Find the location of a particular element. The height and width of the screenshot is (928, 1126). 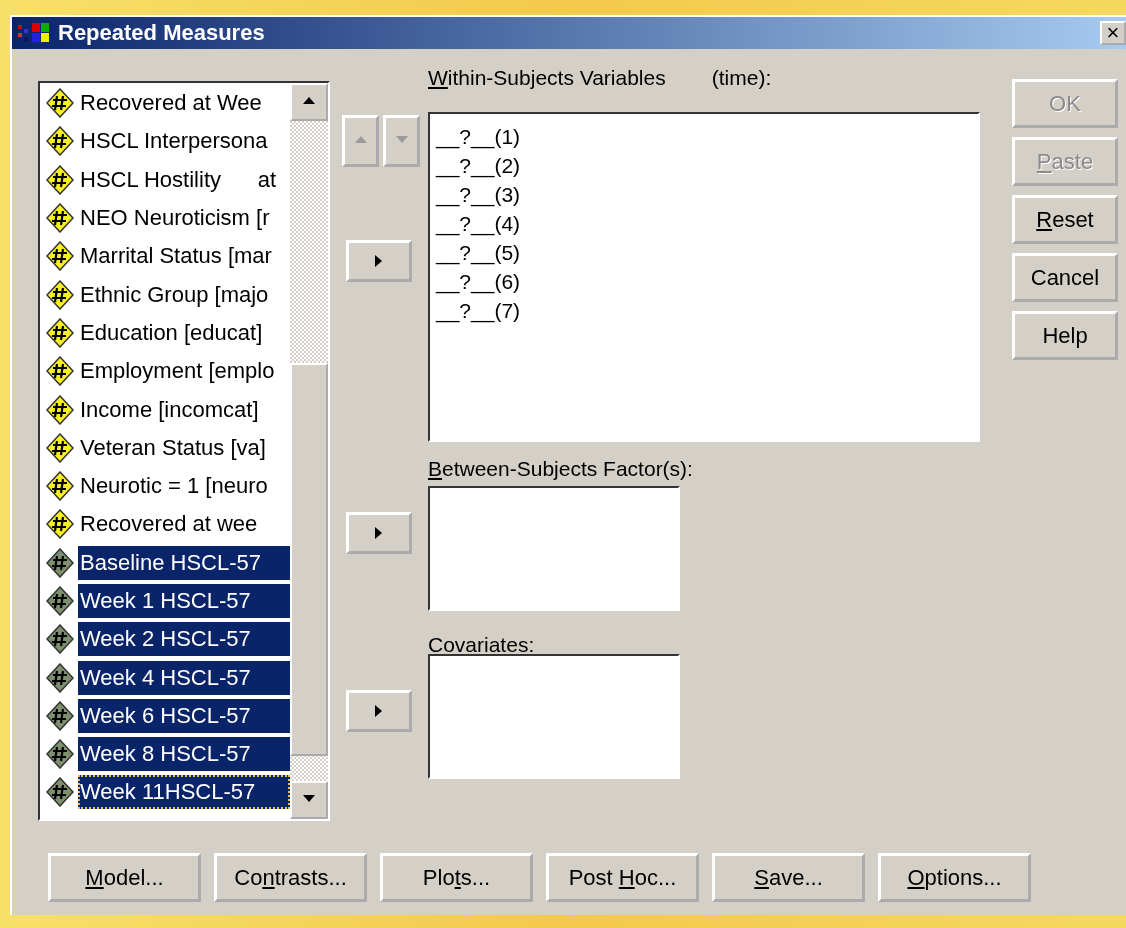

variable-item: HSCL Interpersona is located at coordinates (184, 141).